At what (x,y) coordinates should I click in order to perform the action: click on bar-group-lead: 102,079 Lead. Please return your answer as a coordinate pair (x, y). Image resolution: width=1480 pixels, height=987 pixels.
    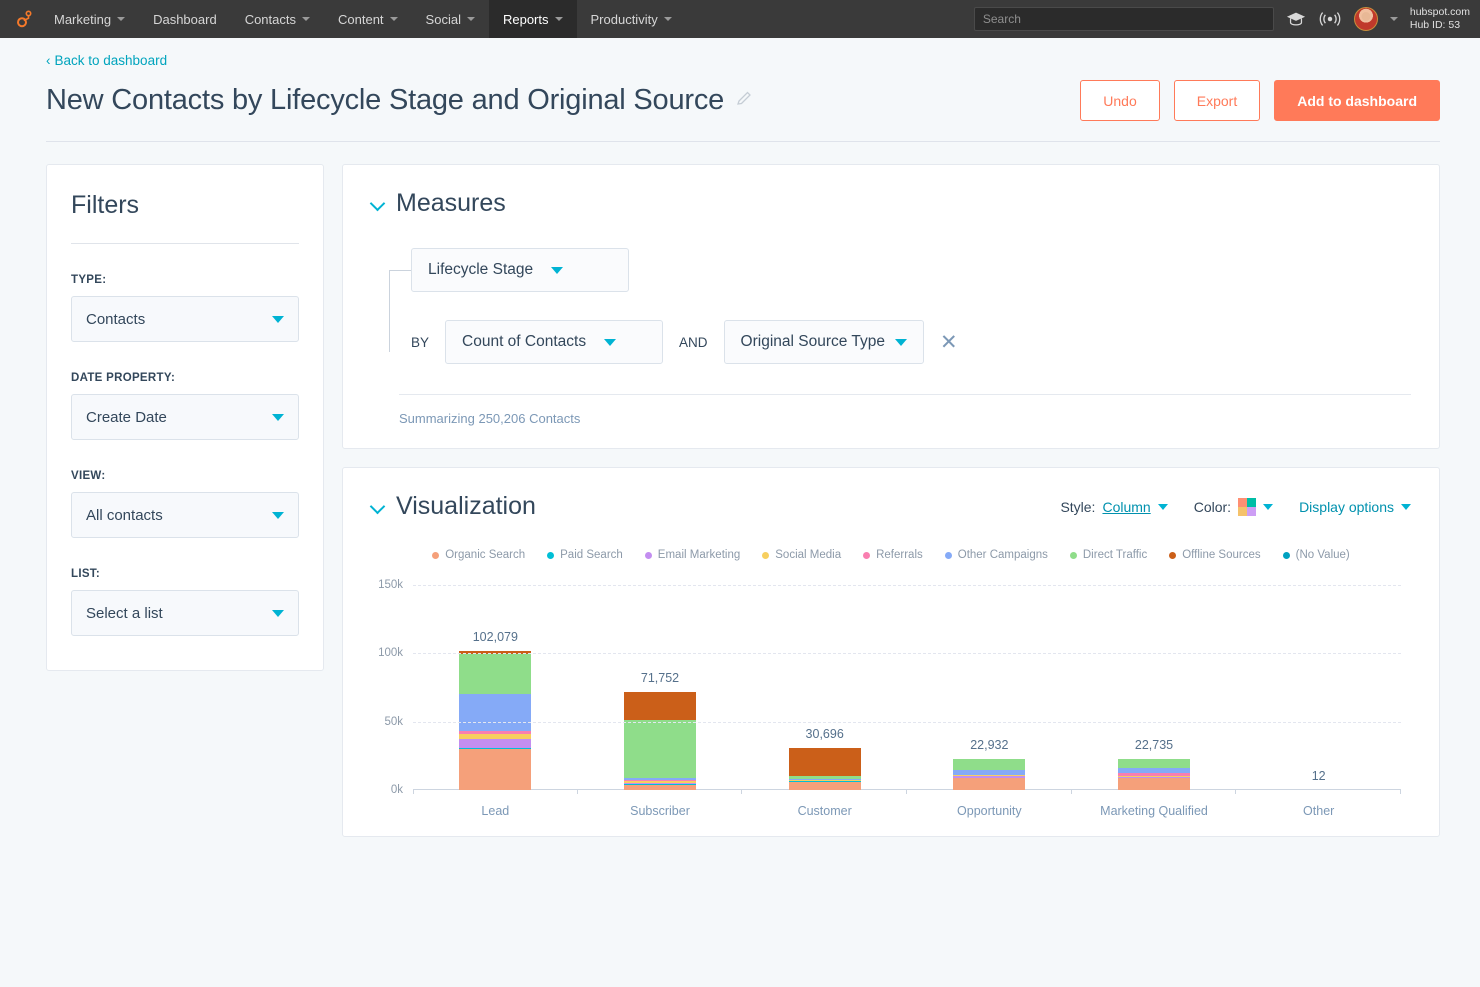
    Looking at the image, I should click on (495, 701).